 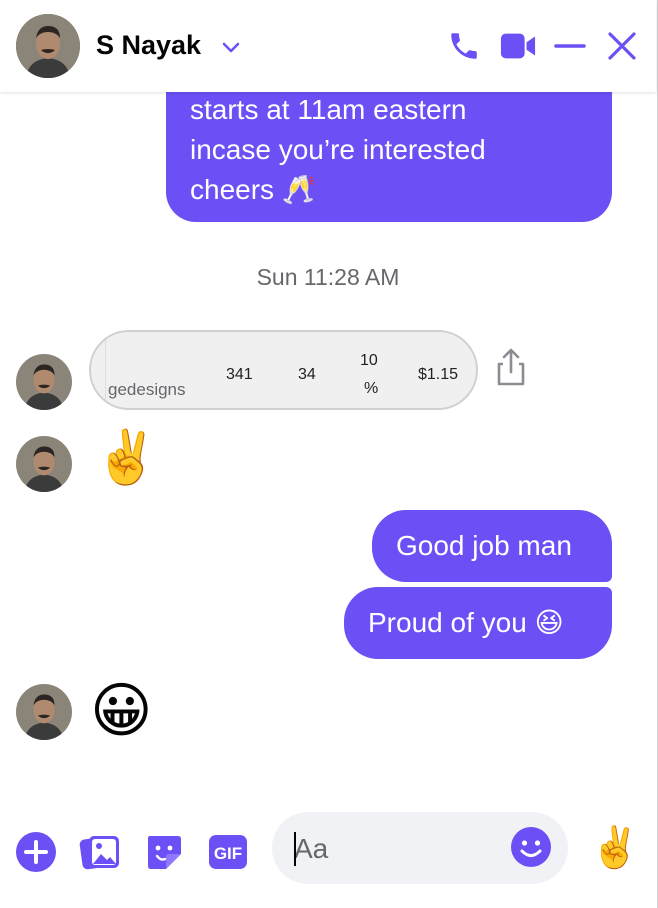 What do you see at coordinates (518, 46) in the screenshot?
I see `video-call-icon` at bounding box center [518, 46].